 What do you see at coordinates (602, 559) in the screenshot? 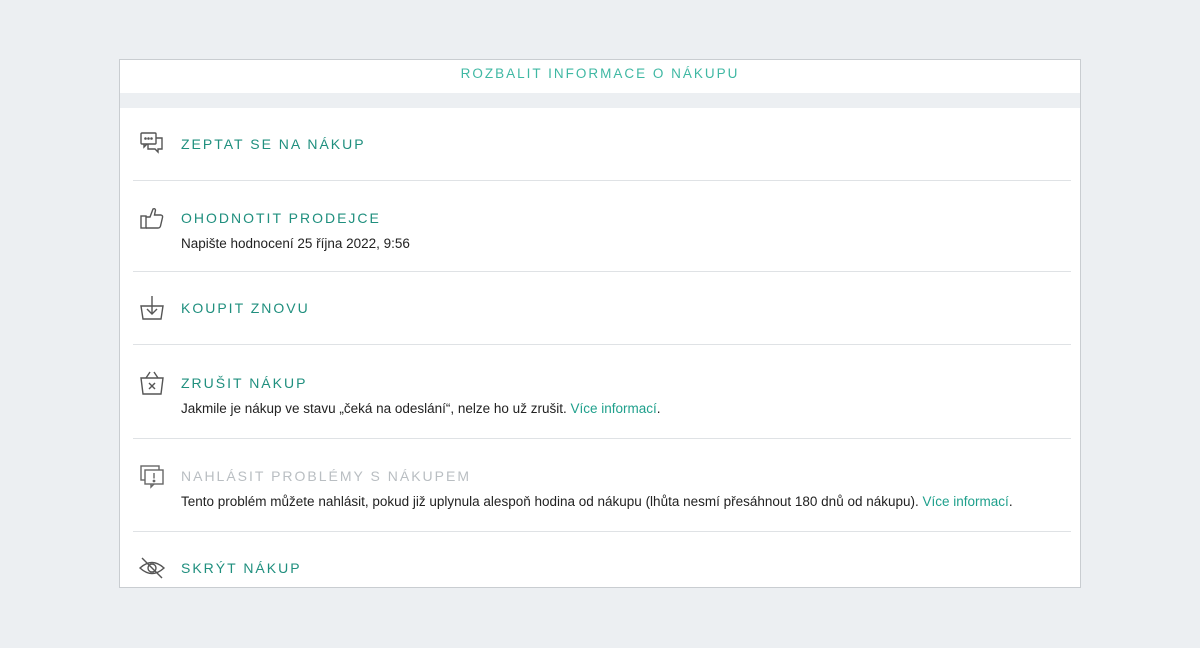
I see `action-hide-purchase: SKRÝT NÁKUP` at bounding box center [602, 559].